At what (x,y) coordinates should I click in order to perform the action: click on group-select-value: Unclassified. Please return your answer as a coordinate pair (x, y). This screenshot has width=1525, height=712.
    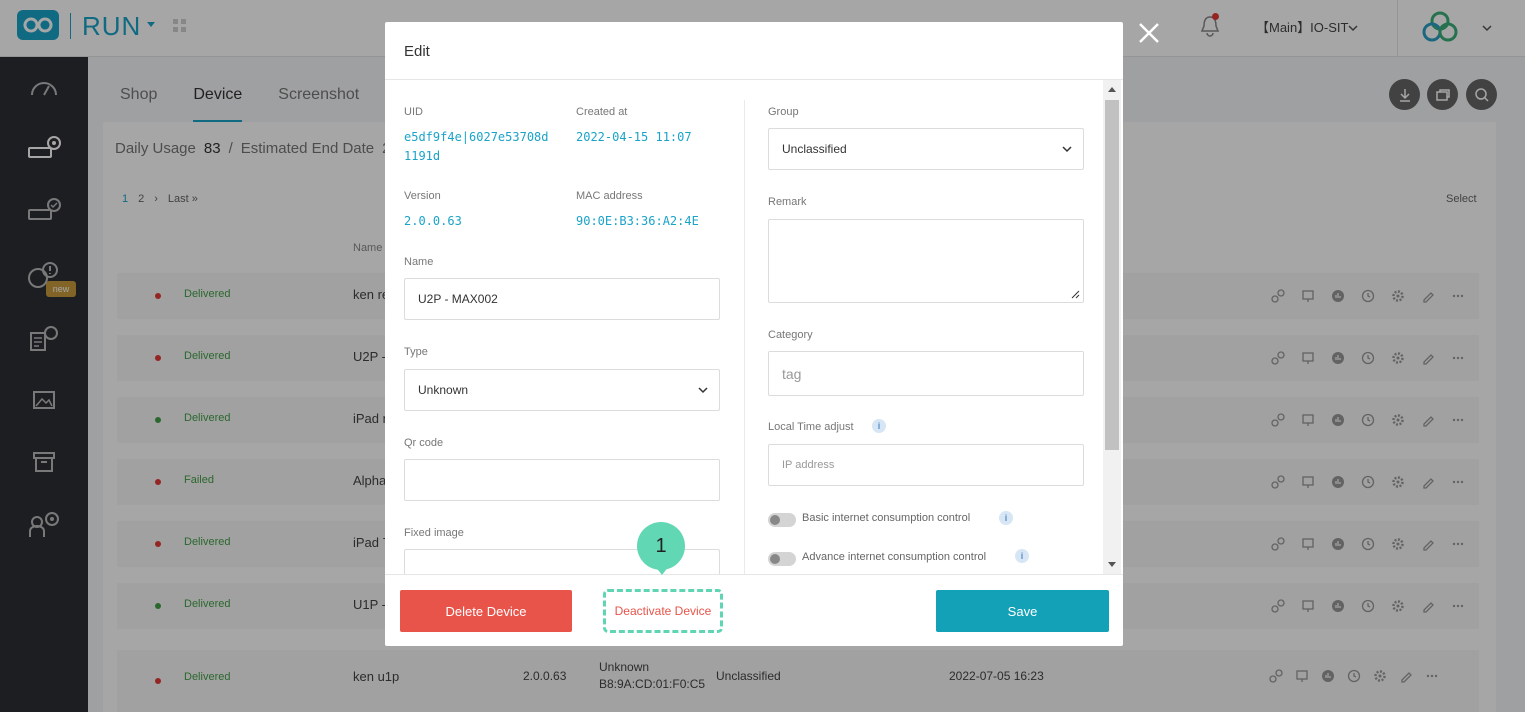
    Looking at the image, I should click on (814, 149).